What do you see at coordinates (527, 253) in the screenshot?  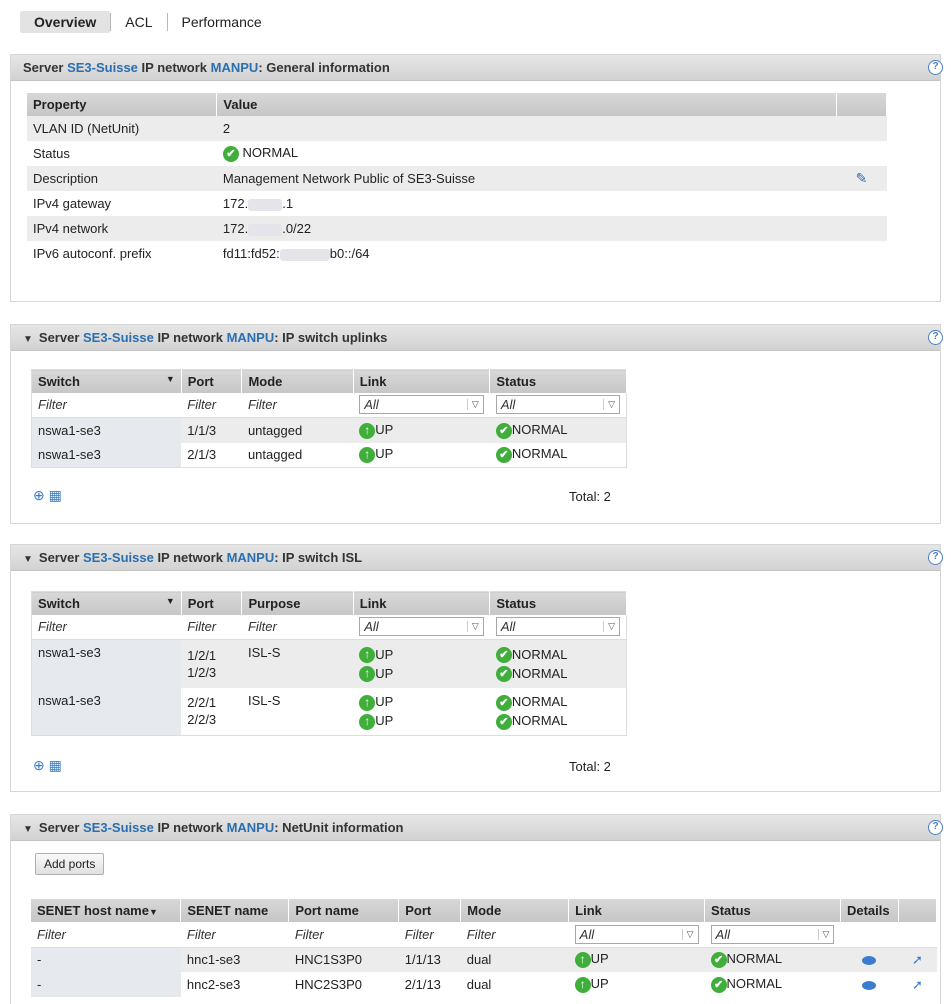 I see `value-cell: fd11:fd52: b0::/64` at bounding box center [527, 253].